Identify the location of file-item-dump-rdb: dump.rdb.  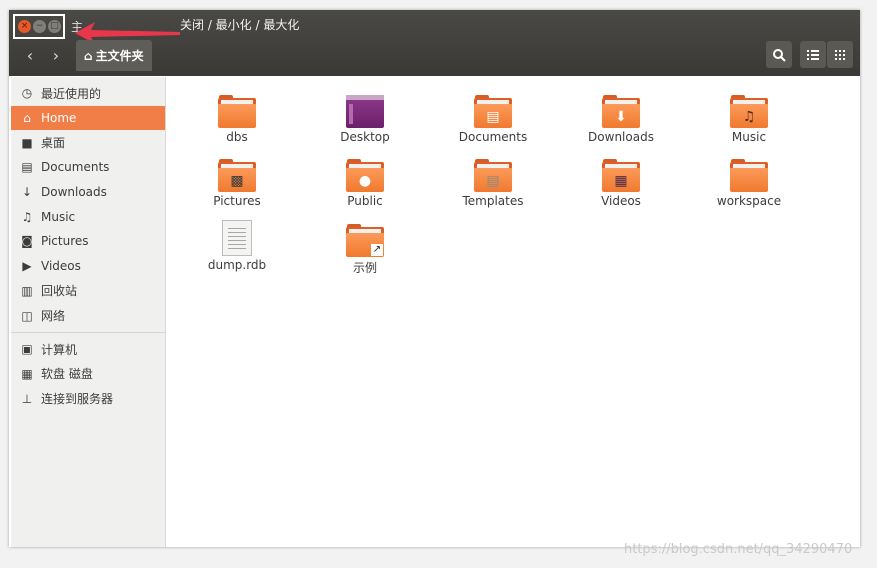
(237, 246).